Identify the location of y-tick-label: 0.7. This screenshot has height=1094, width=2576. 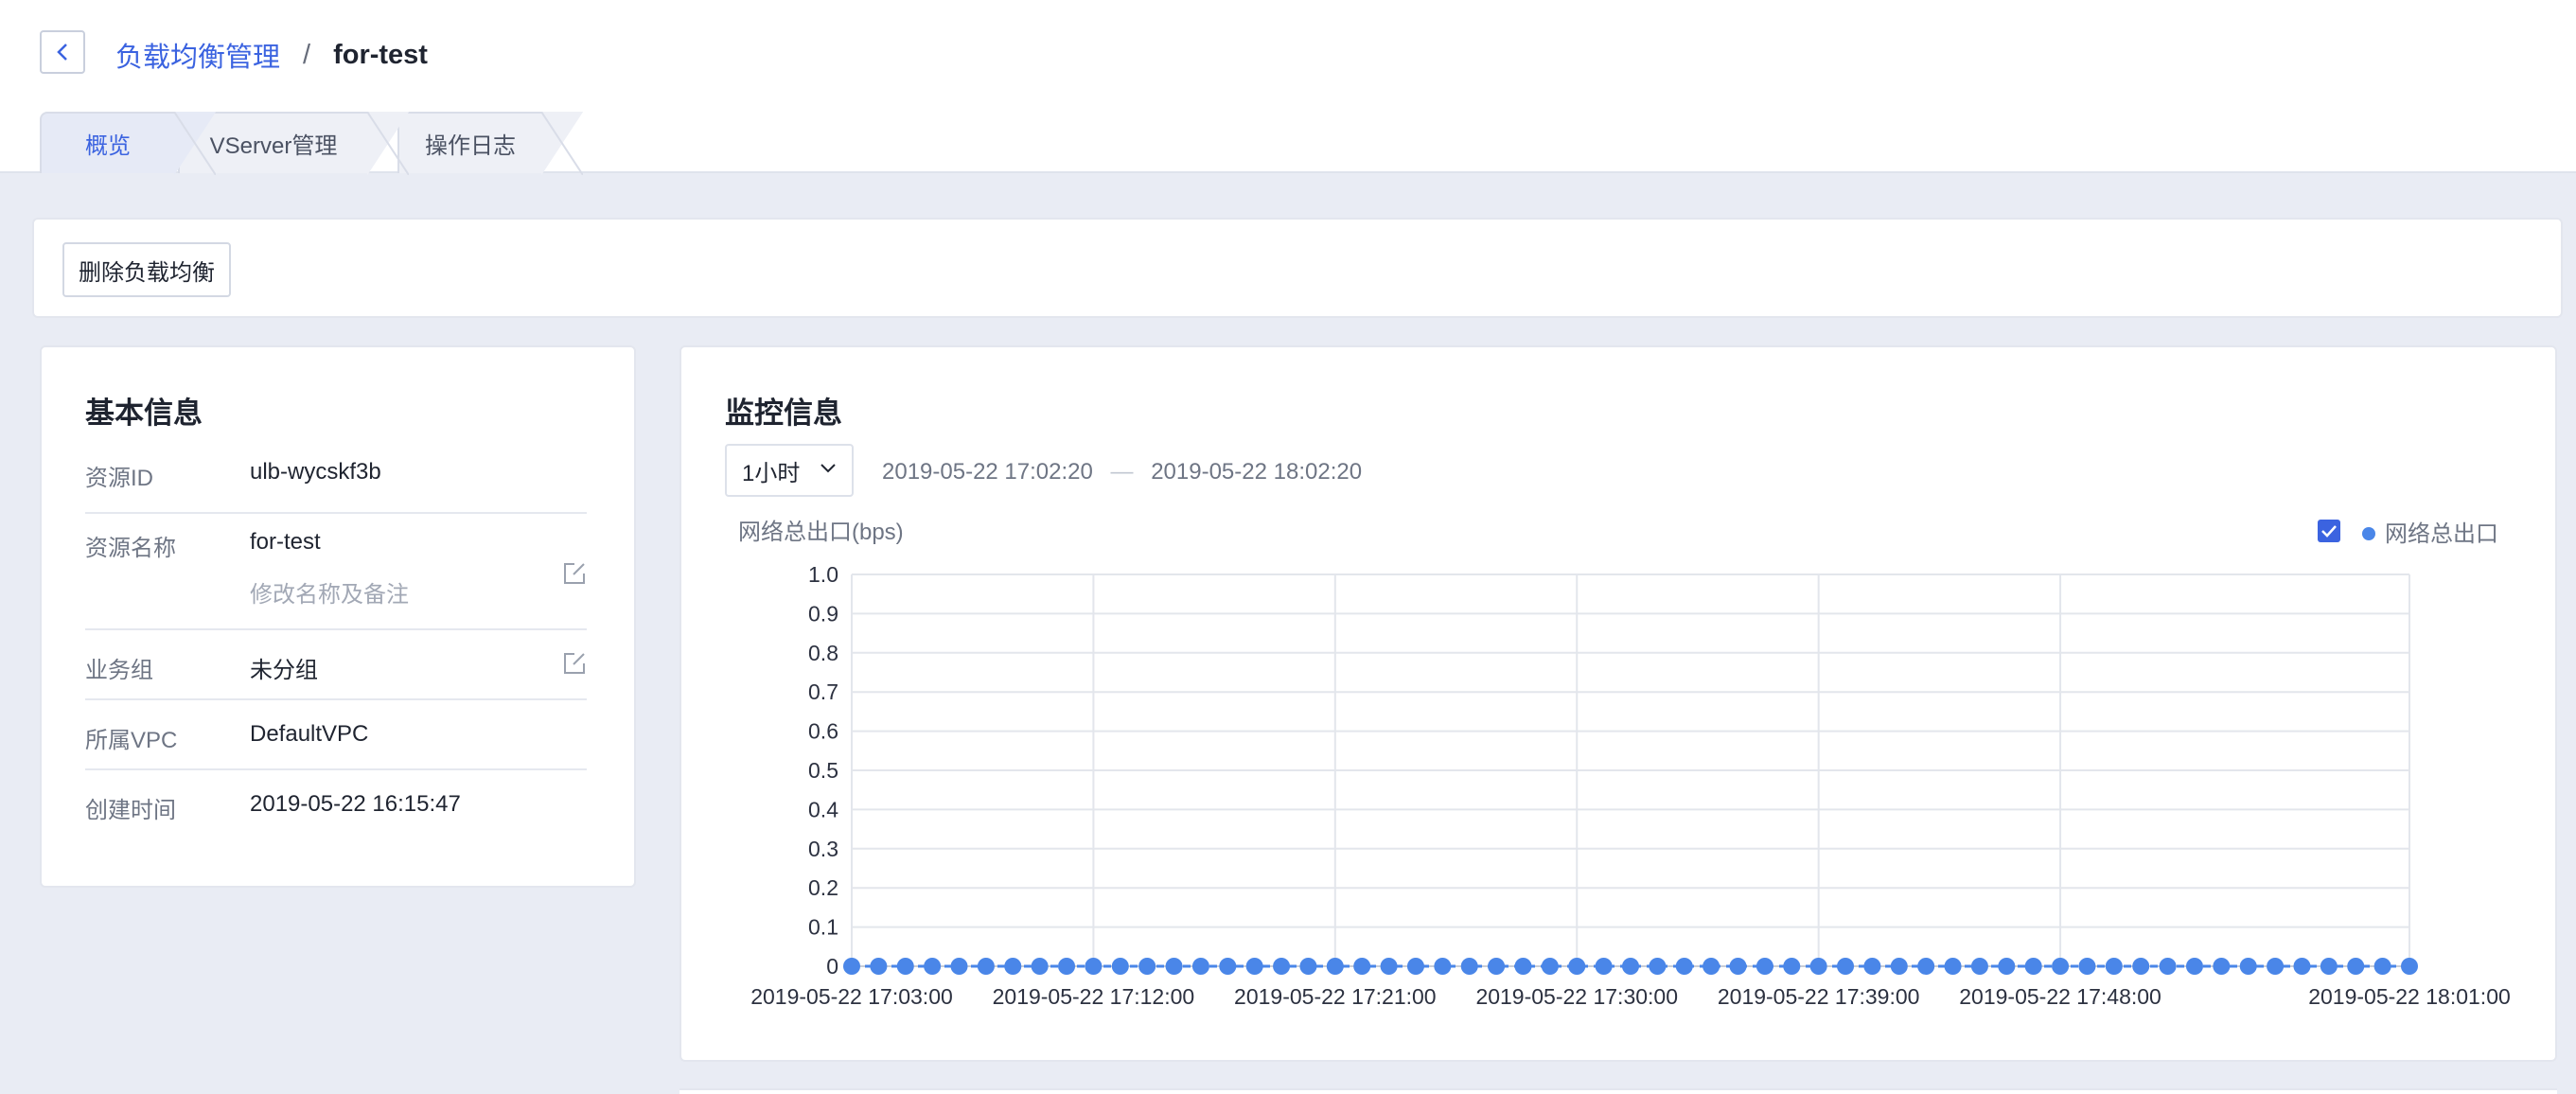
(823, 691).